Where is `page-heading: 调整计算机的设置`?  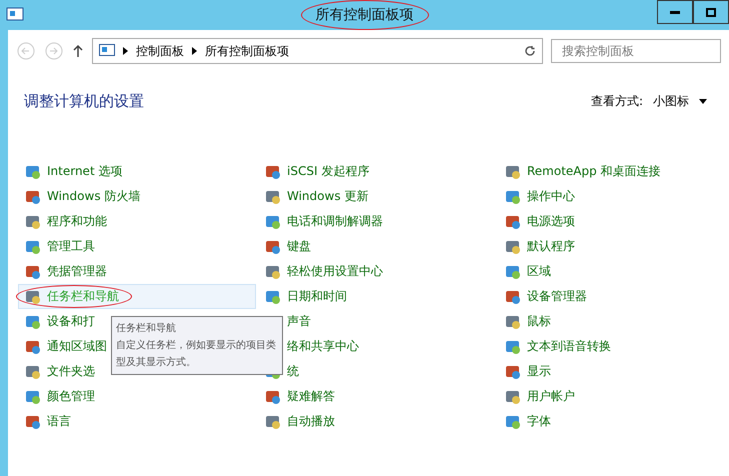 page-heading: 调整计算机的设置 is located at coordinates (84, 101).